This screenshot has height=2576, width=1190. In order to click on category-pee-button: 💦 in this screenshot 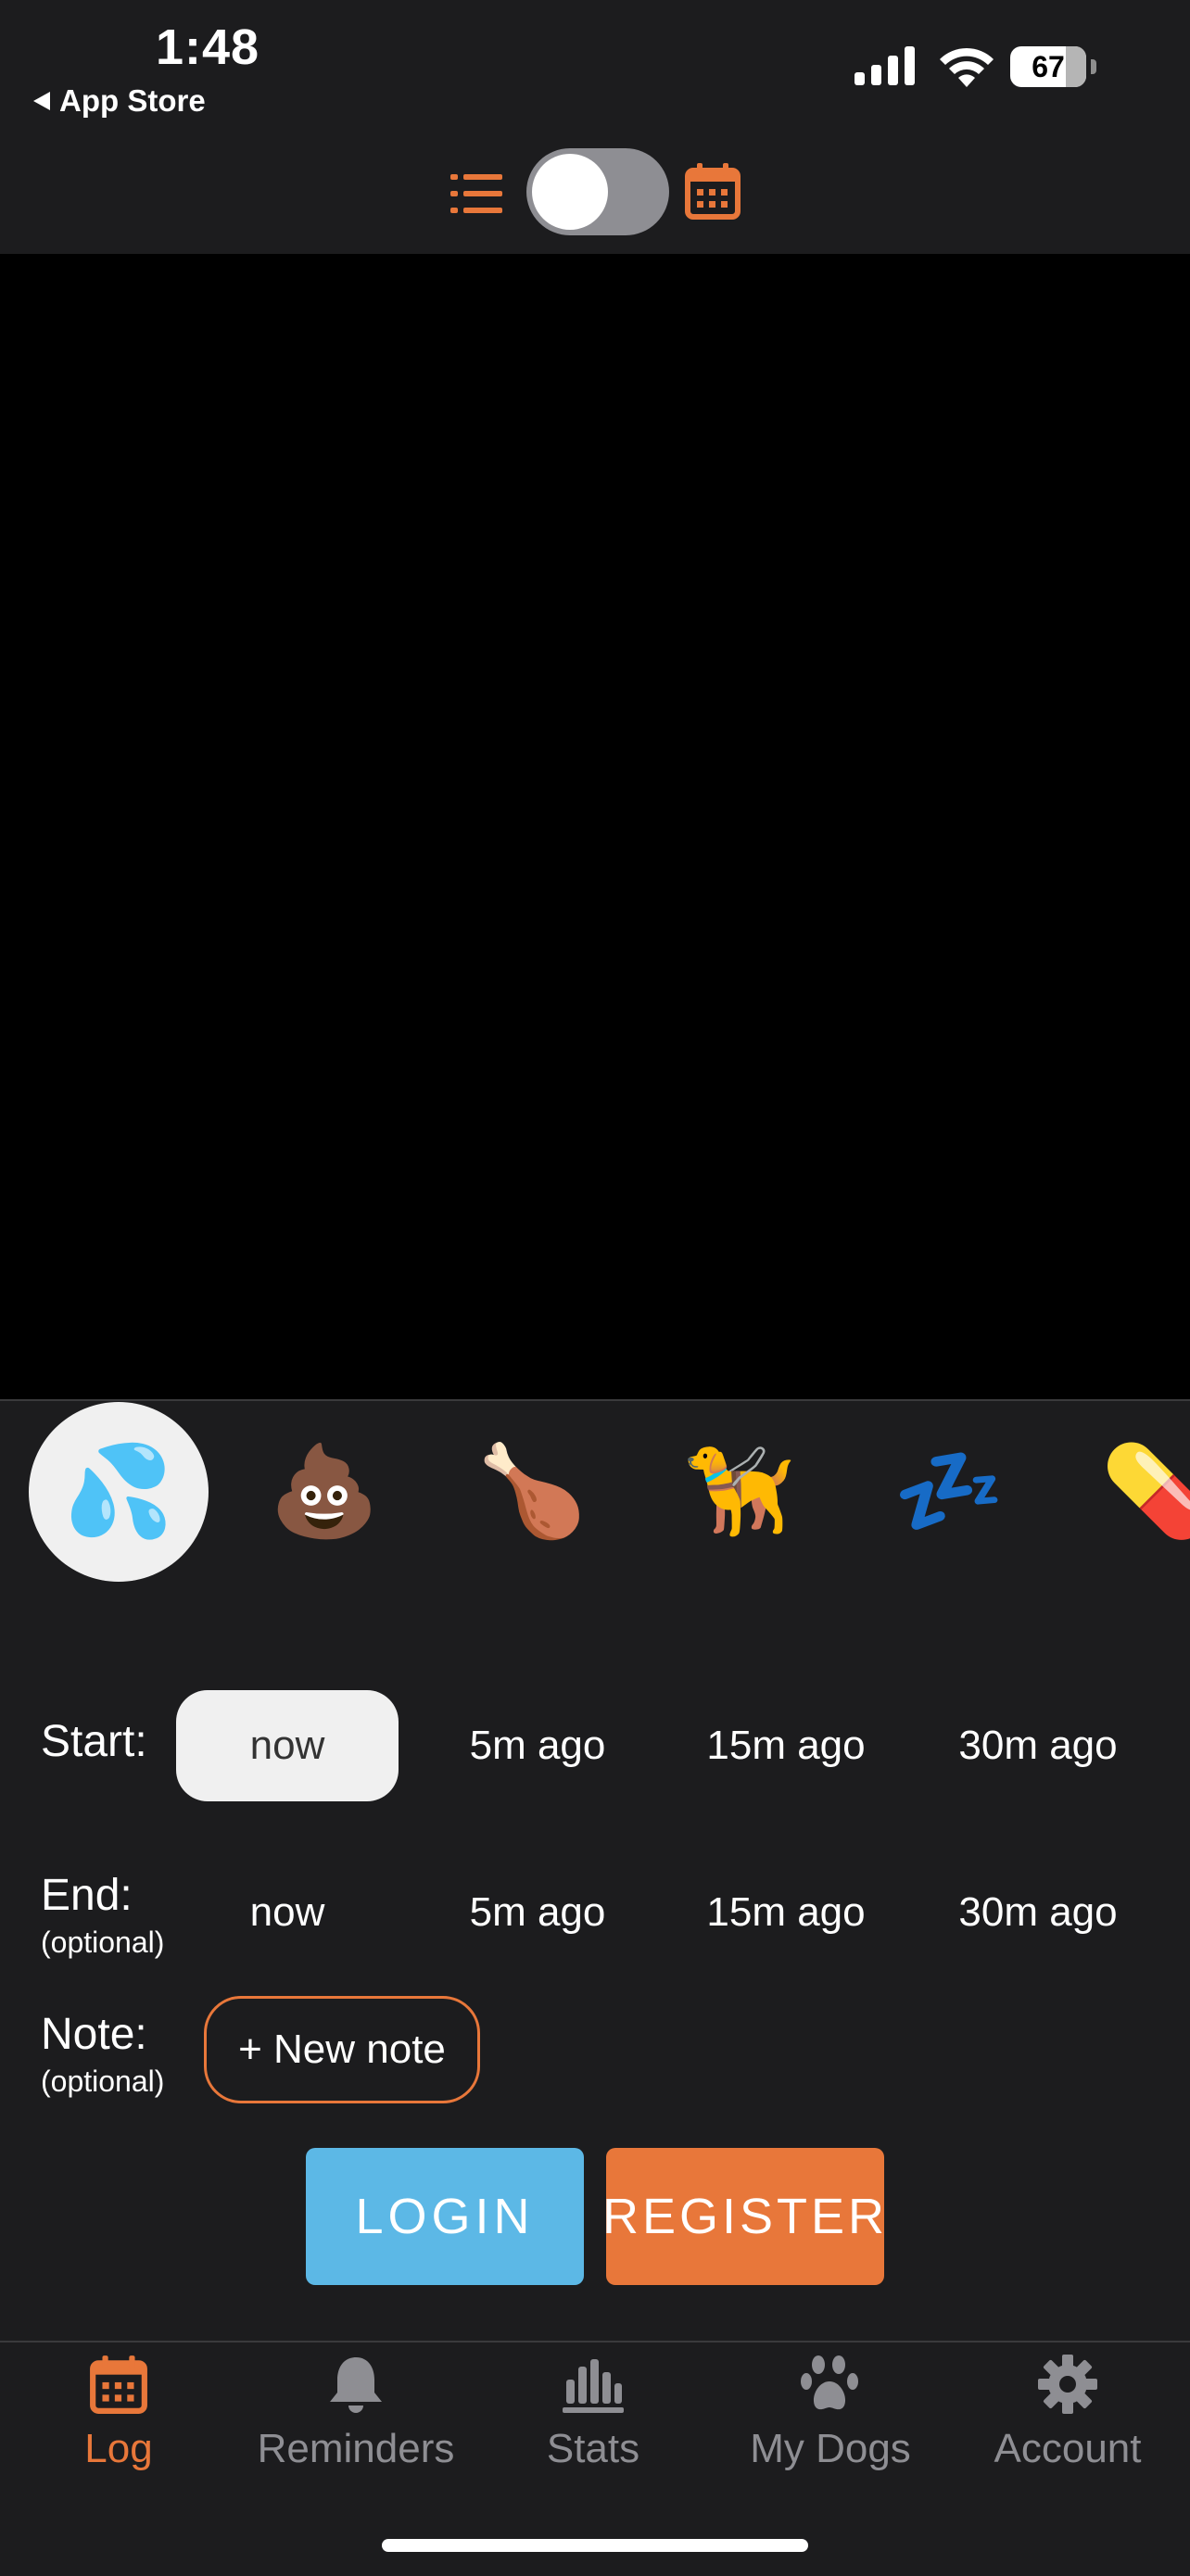, I will do `click(118, 1492)`.